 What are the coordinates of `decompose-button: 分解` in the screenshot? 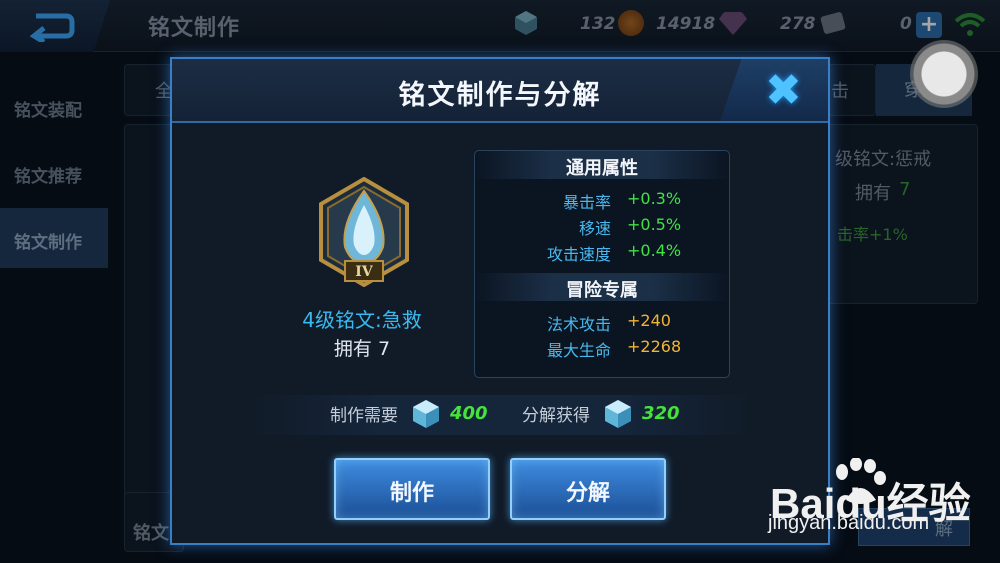 It's located at (588, 489).